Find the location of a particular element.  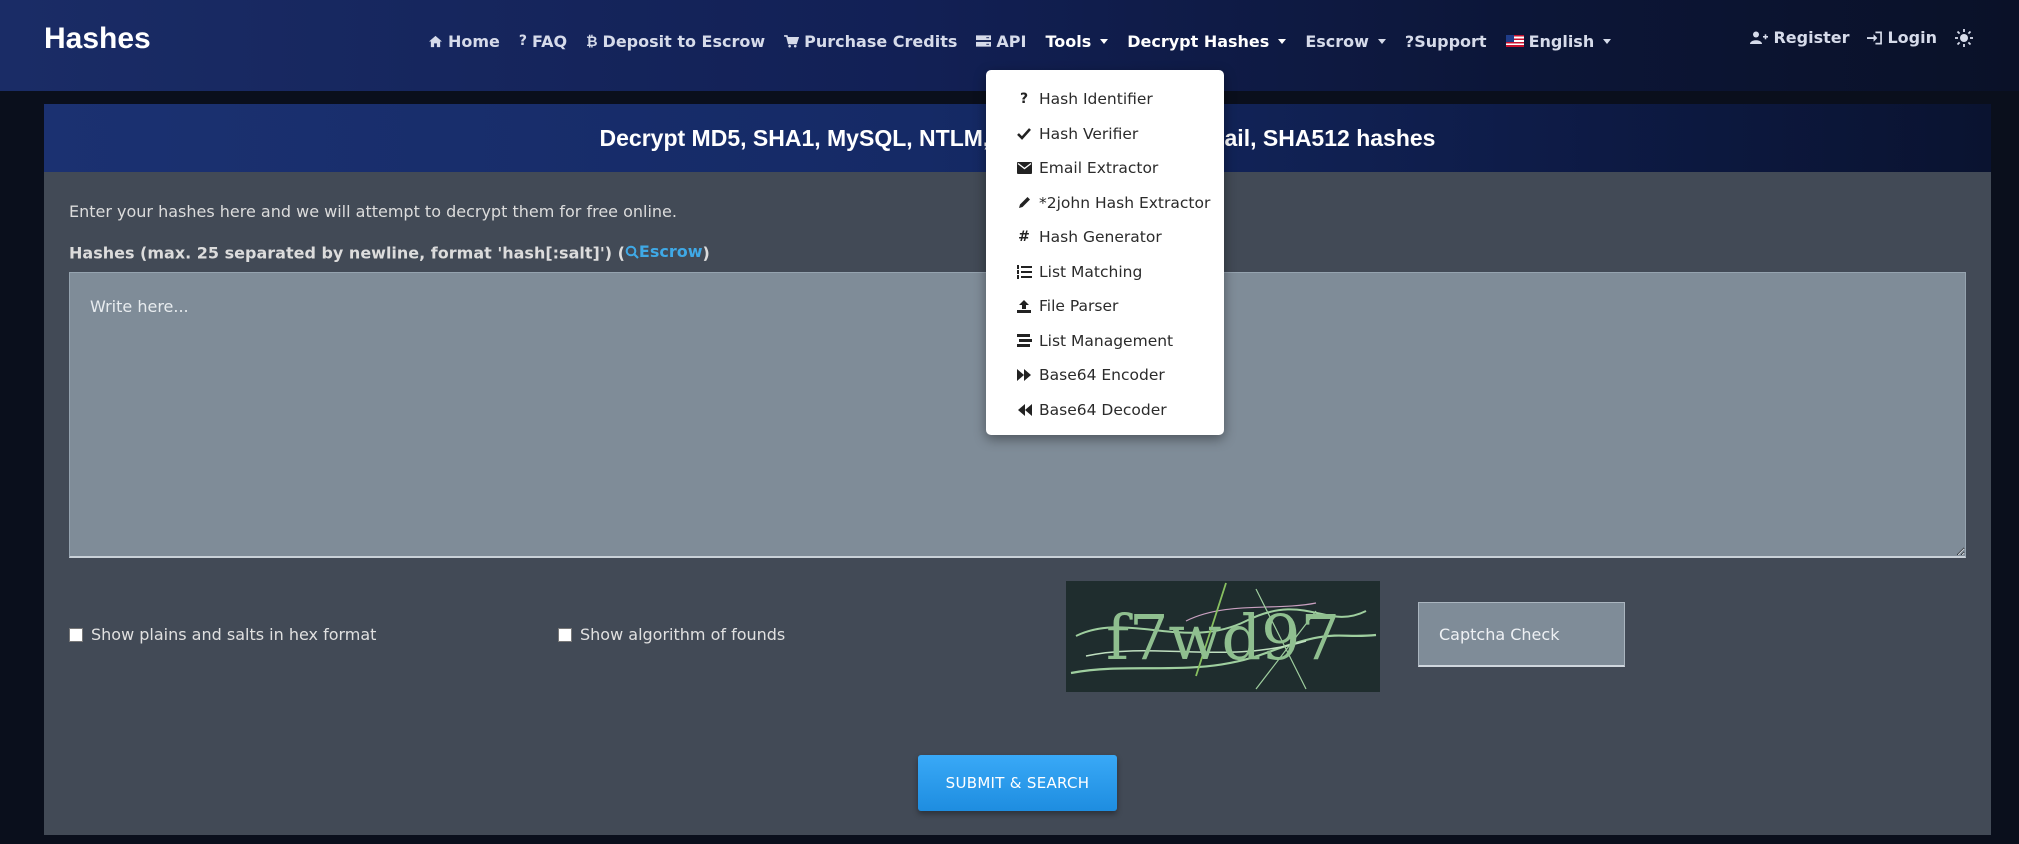

cart-icon is located at coordinates (792, 41).